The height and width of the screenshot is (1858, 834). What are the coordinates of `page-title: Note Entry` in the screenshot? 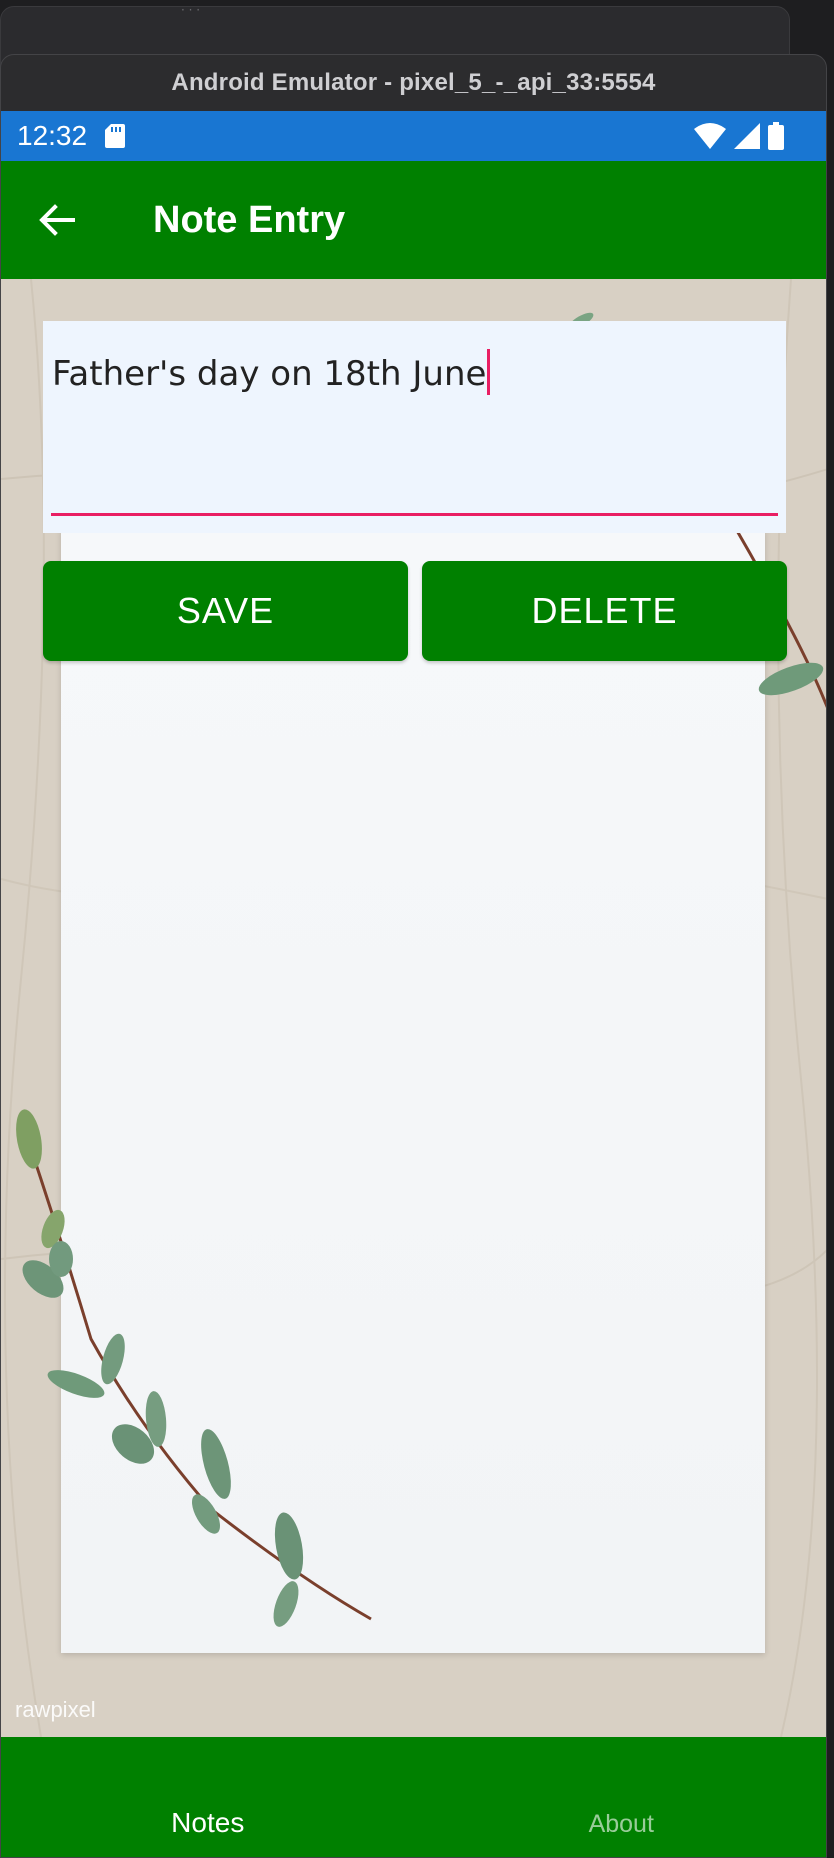 It's located at (249, 219).